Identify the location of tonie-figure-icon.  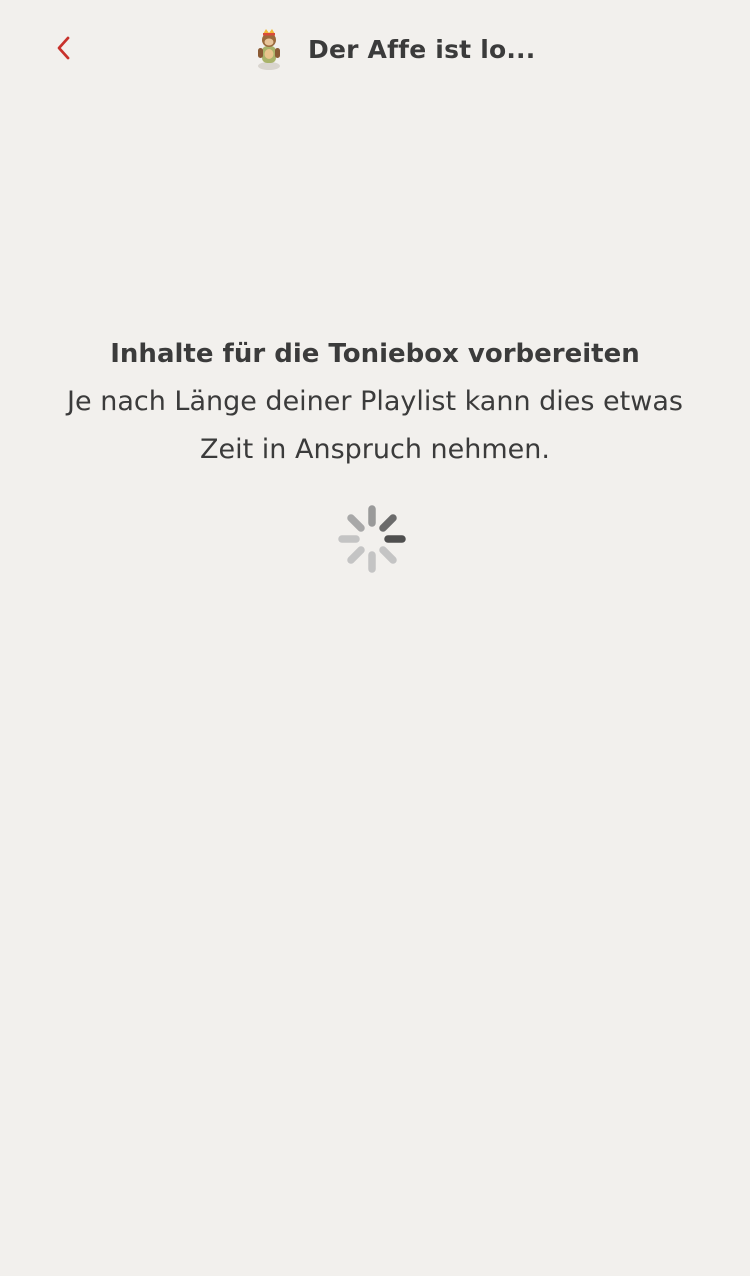
(269, 49).